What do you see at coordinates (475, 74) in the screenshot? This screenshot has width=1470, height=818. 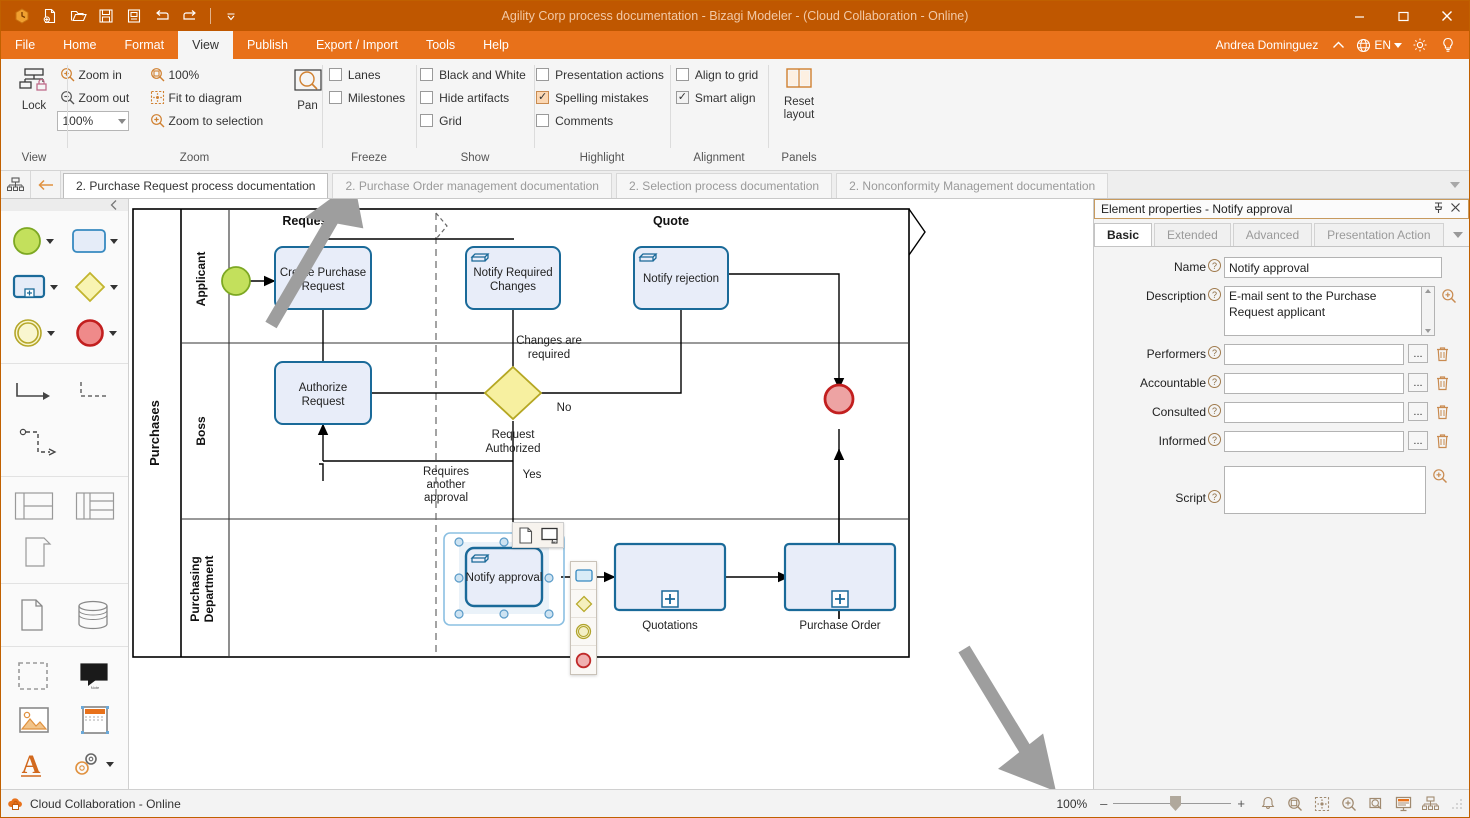 I see `checkbox-black-and-white: Black and White` at bounding box center [475, 74].